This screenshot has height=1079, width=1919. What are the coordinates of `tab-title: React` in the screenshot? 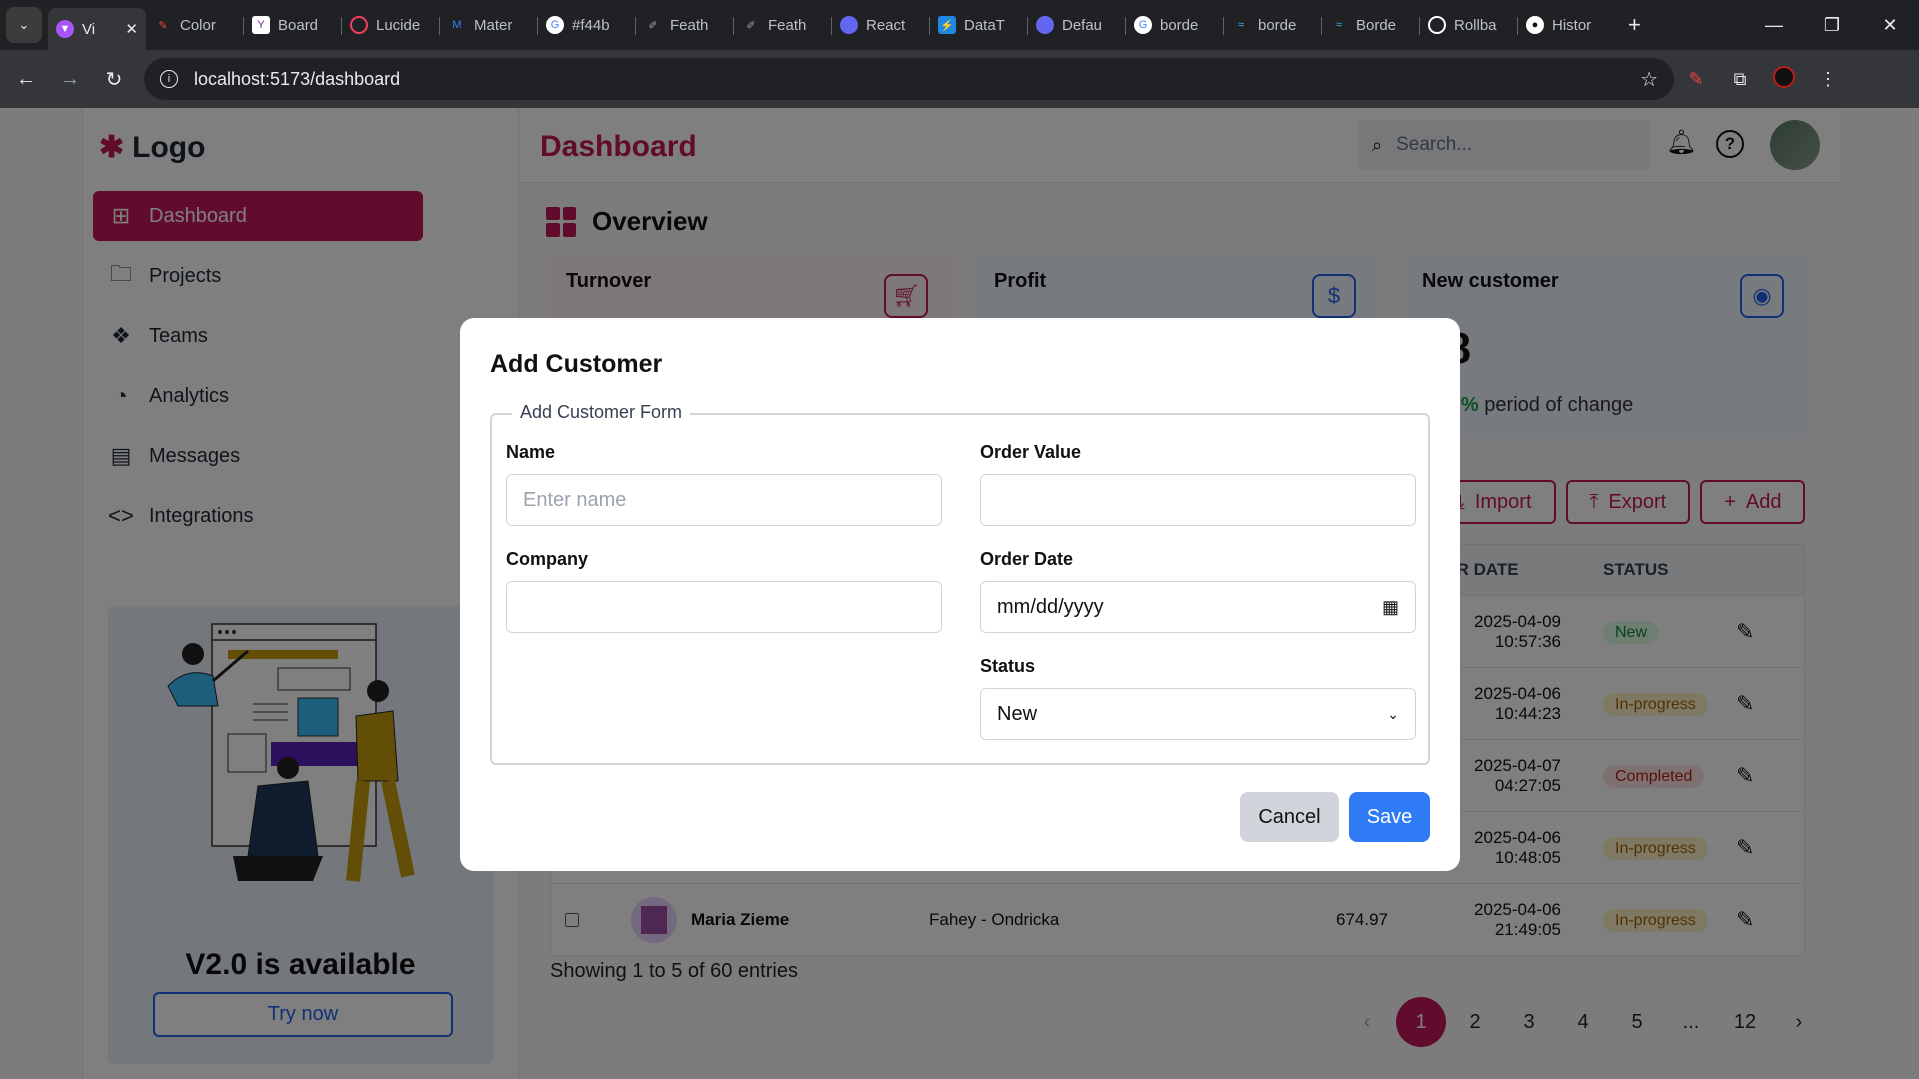 It's located at (886, 25).